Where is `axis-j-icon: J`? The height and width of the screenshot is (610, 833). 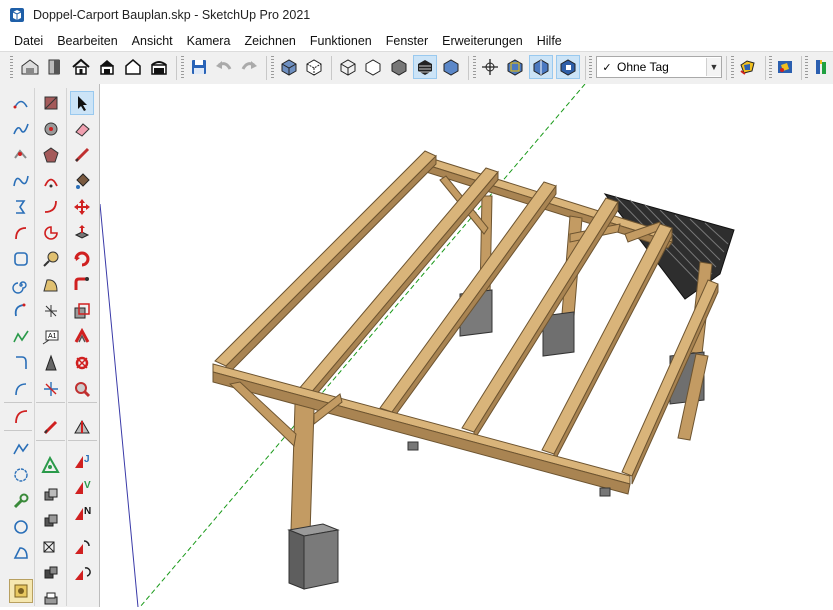 axis-j-icon: J is located at coordinates (82, 461).